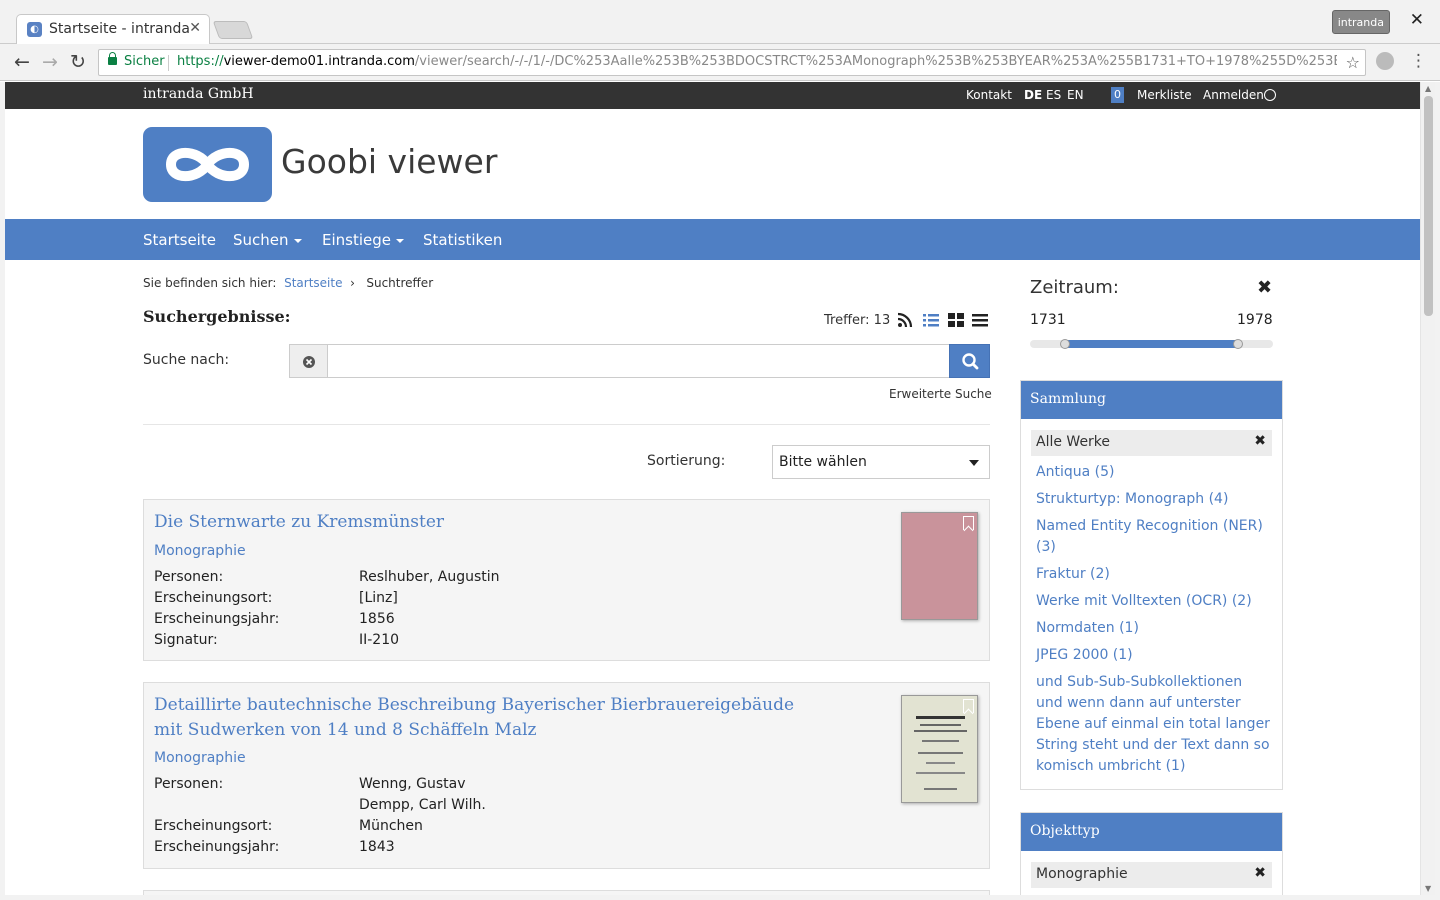 The image size is (1440, 900). I want to click on browser-tabbar: ◐ Startseite - intranda ✕ intranda ✕, so click(720, 22).